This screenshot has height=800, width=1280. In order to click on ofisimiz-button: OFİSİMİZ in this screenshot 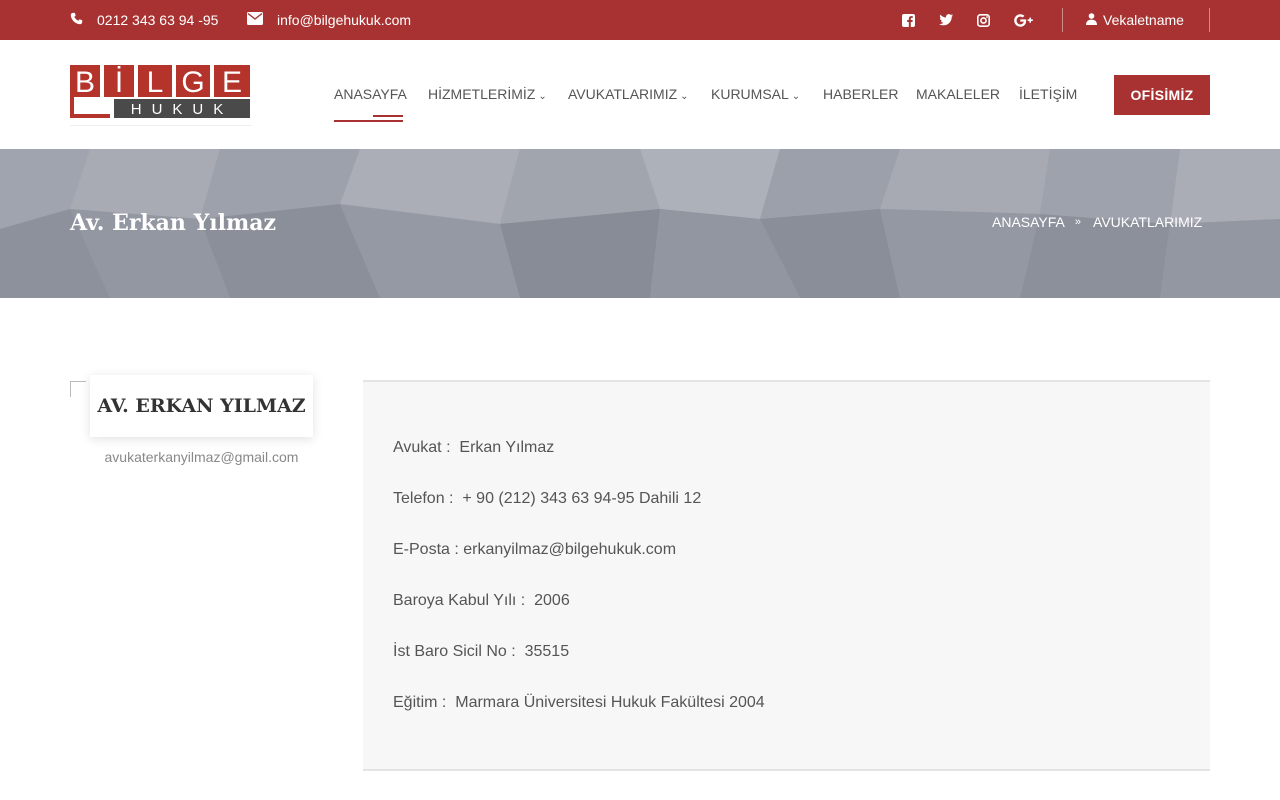, I will do `click(1162, 95)`.